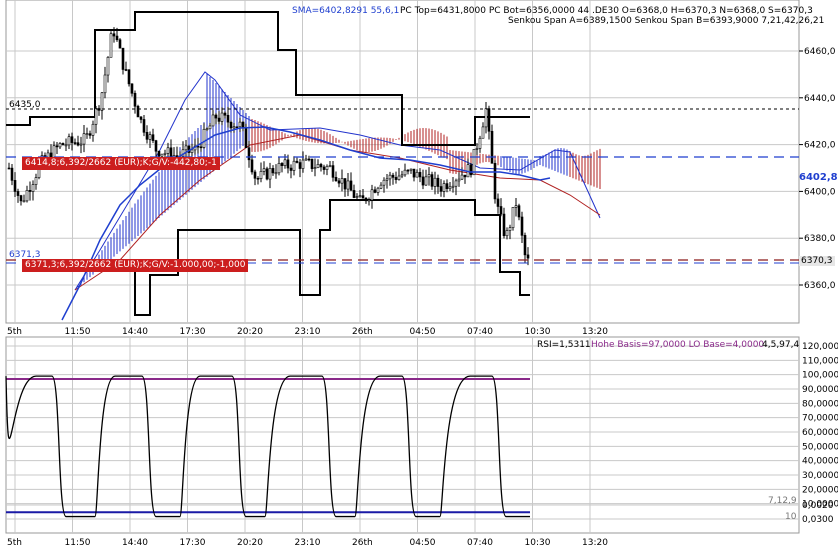 The image size is (838, 549). What do you see at coordinates (595, 543) in the screenshot?
I see `time-tick-label-bottom: 13:20` at bounding box center [595, 543].